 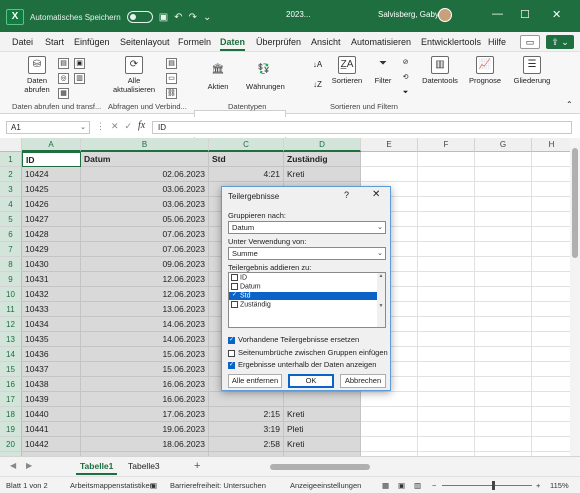 What do you see at coordinates (193, 17) in the screenshot?
I see `redo-icon: ↷` at bounding box center [193, 17].